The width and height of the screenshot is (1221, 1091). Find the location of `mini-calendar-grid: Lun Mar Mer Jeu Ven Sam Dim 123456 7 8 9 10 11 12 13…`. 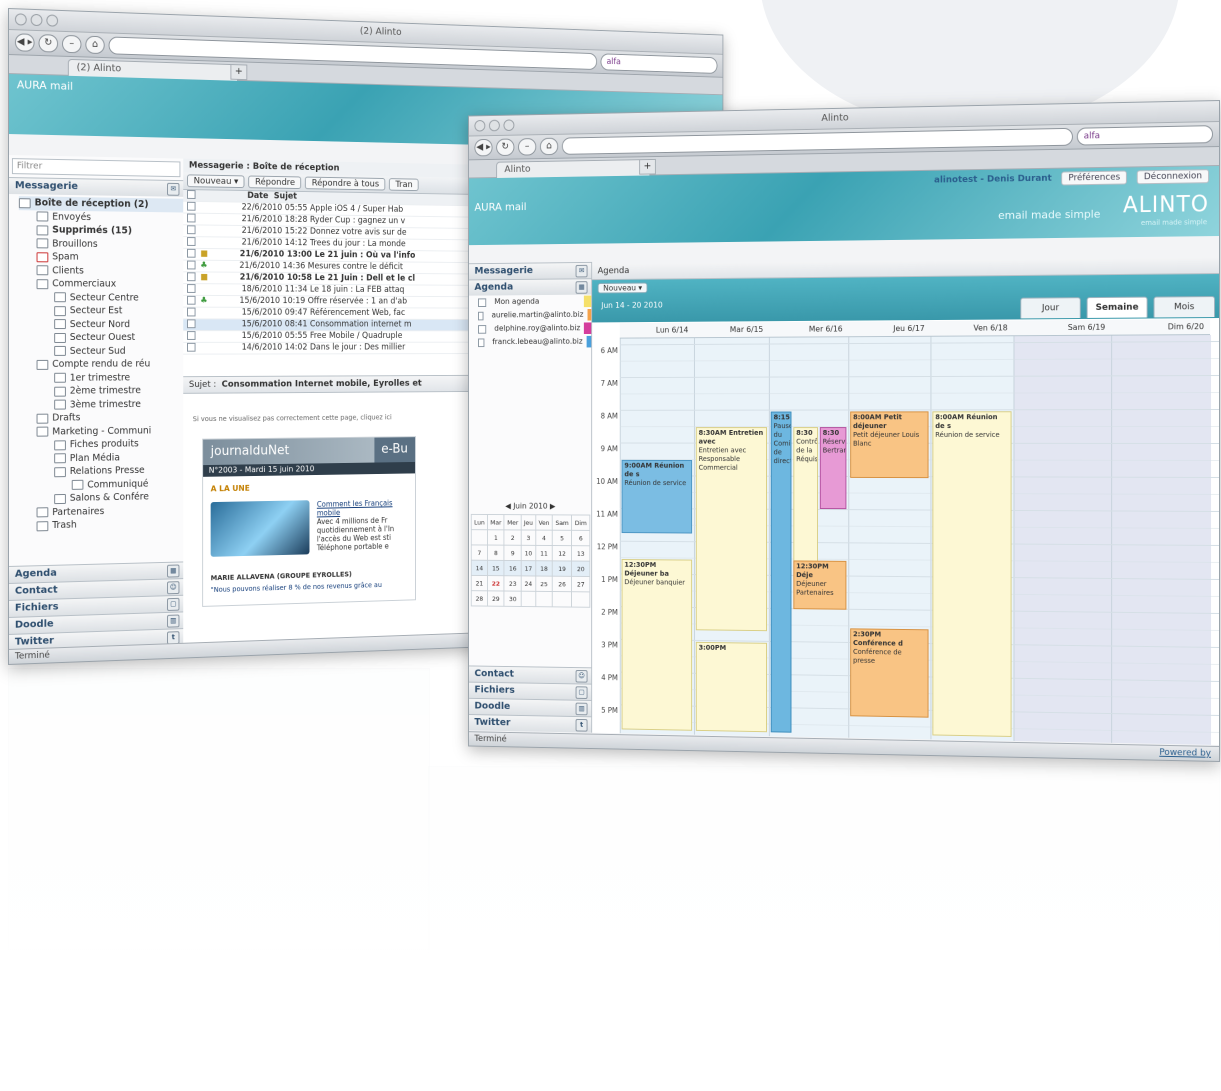

mini-calendar-grid: Lun Mar Mer Jeu Ven Sam Dim 123456 7 8 9 10 11 12 13… is located at coordinates (530, 561).